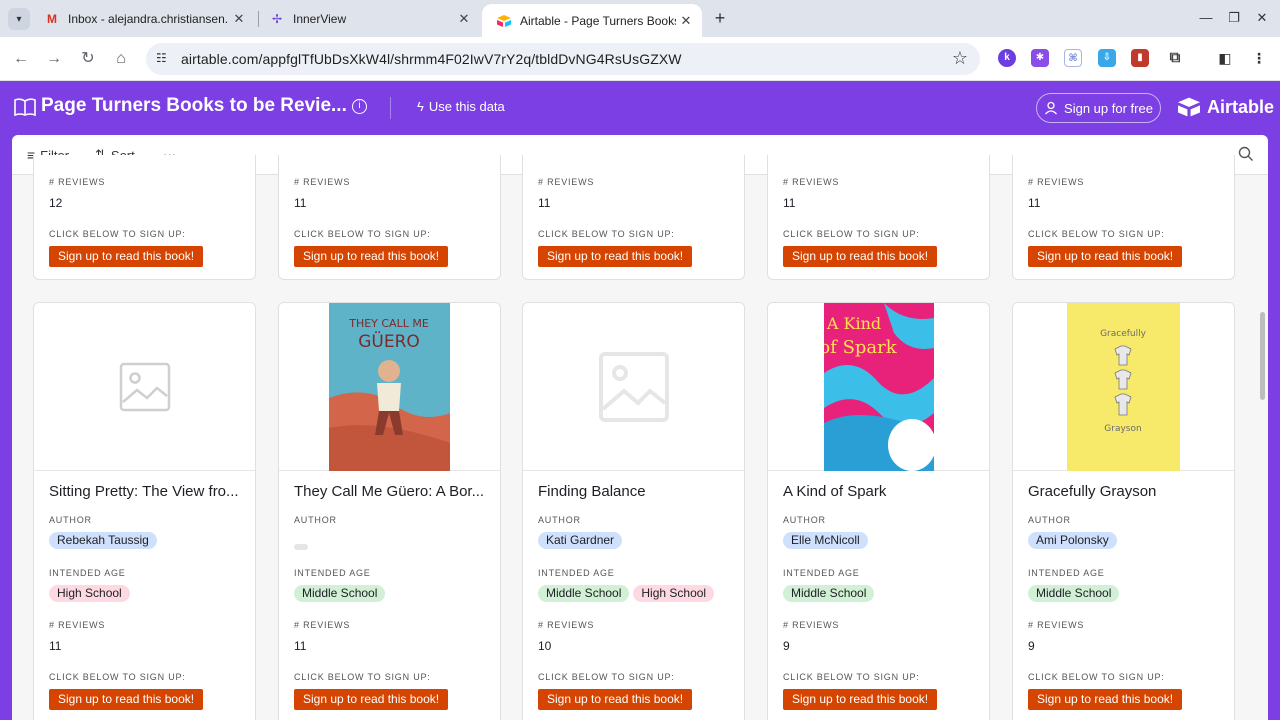 The width and height of the screenshot is (1280, 720). I want to click on airtable-logo: Airtable, so click(1225, 107).